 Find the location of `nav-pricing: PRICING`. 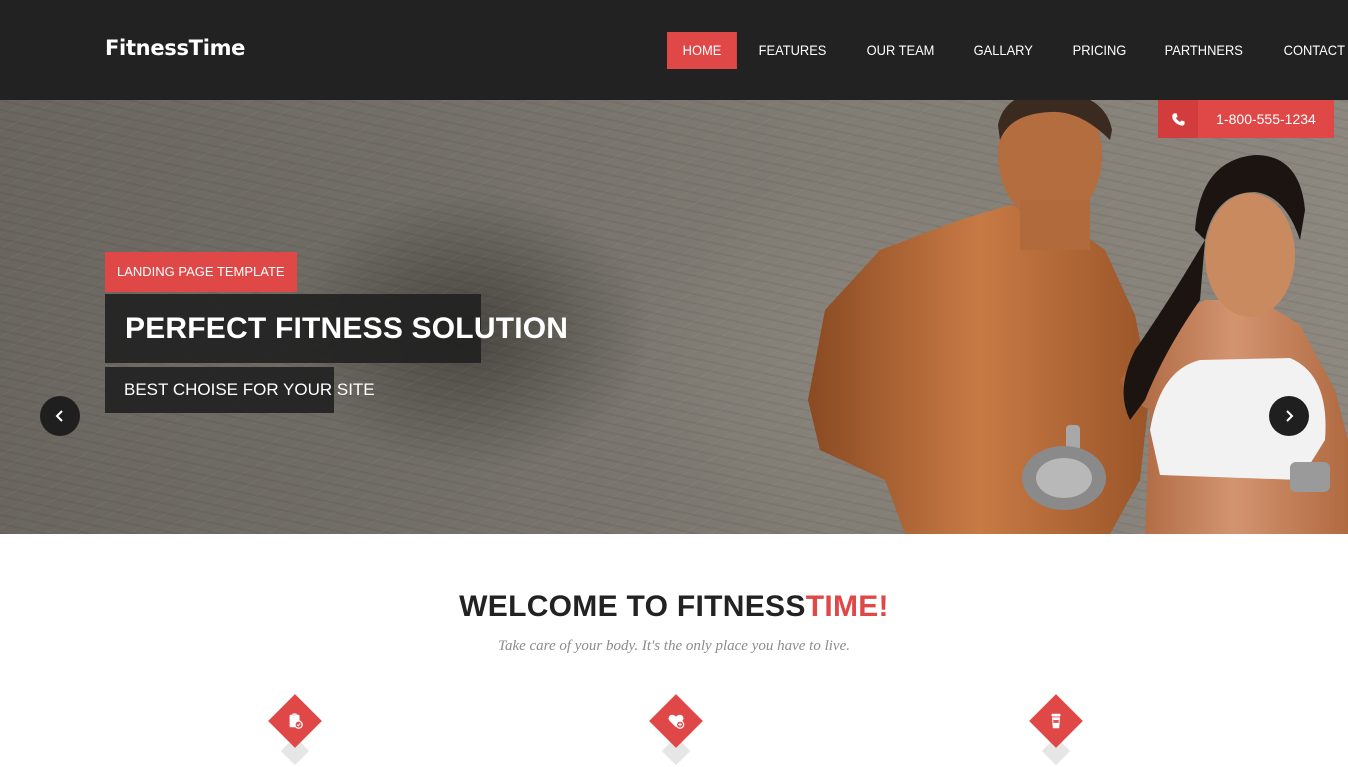

nav-pricing: PRICING is located at coordinates (1099, 50).